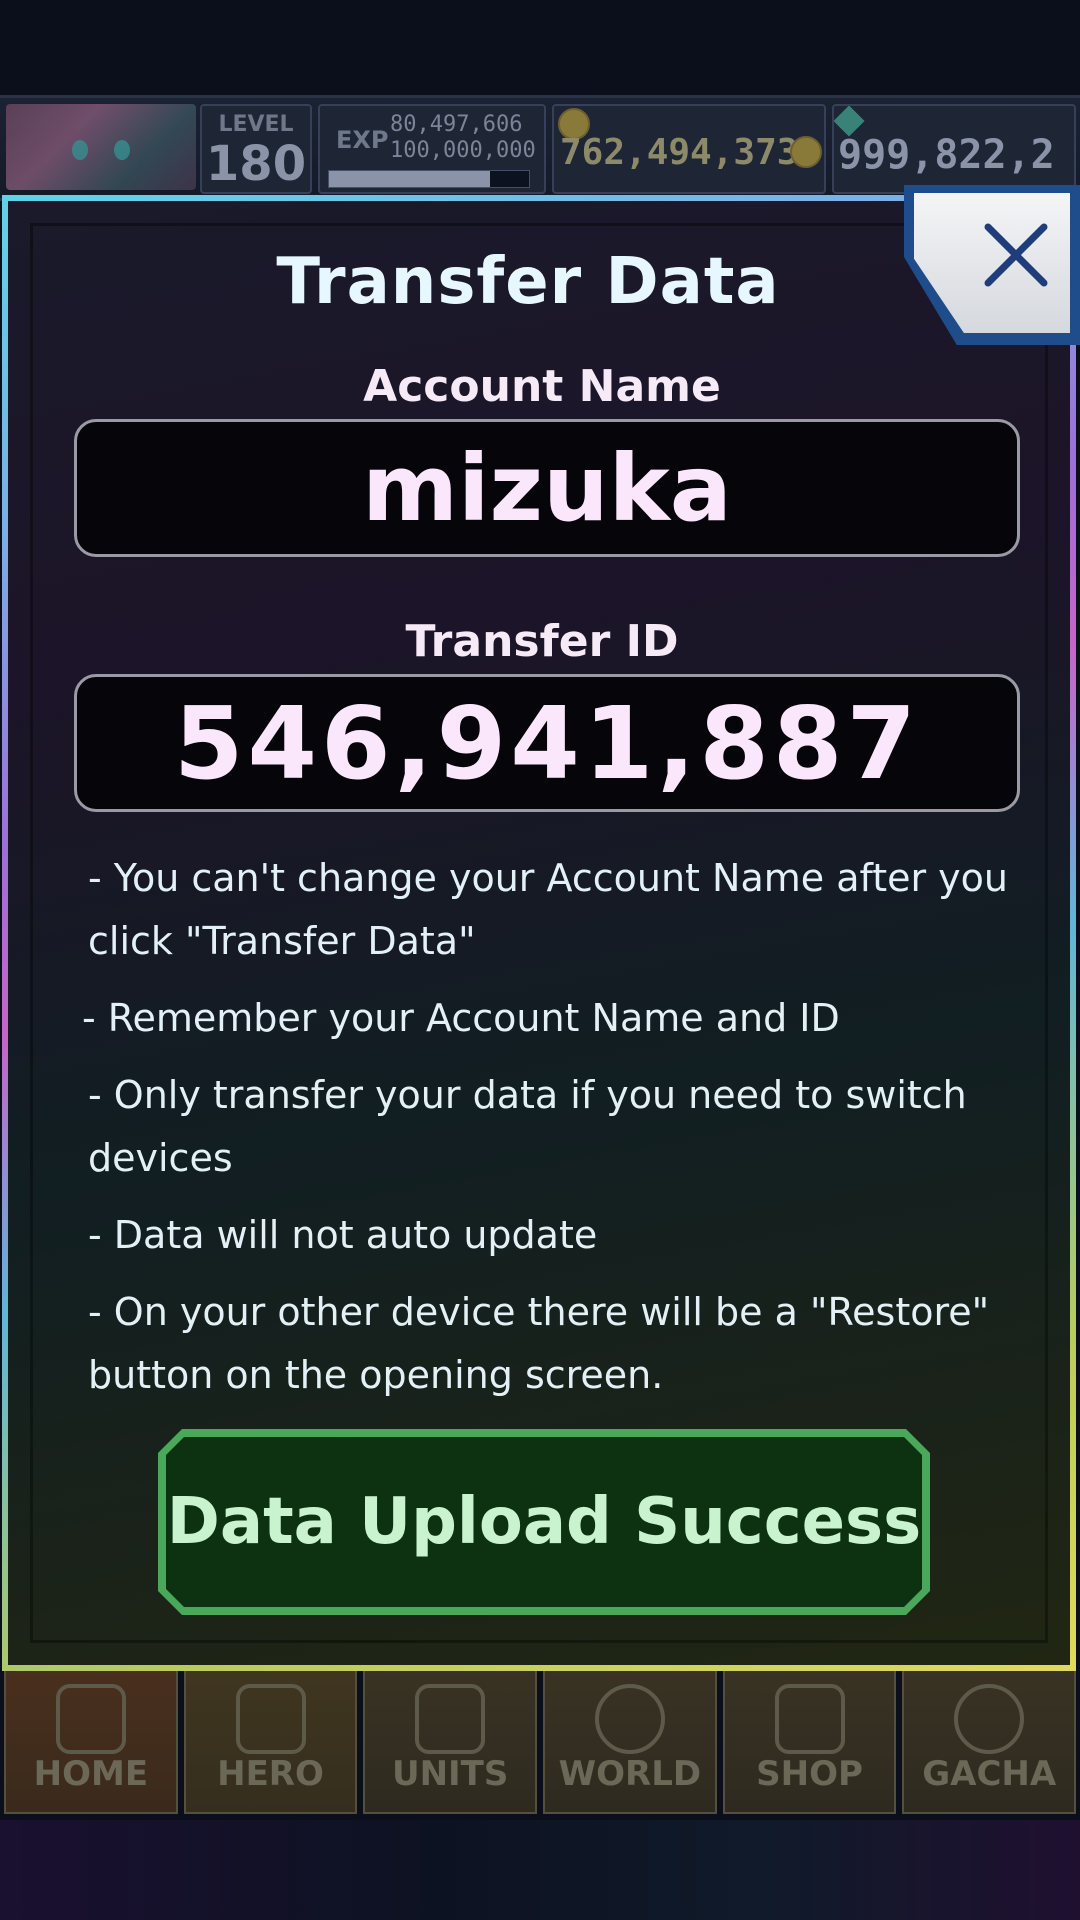 The width and height of the screenshot is (1080, 1920). I want to click on exp-max: 100,000,000, so click(463, 150).